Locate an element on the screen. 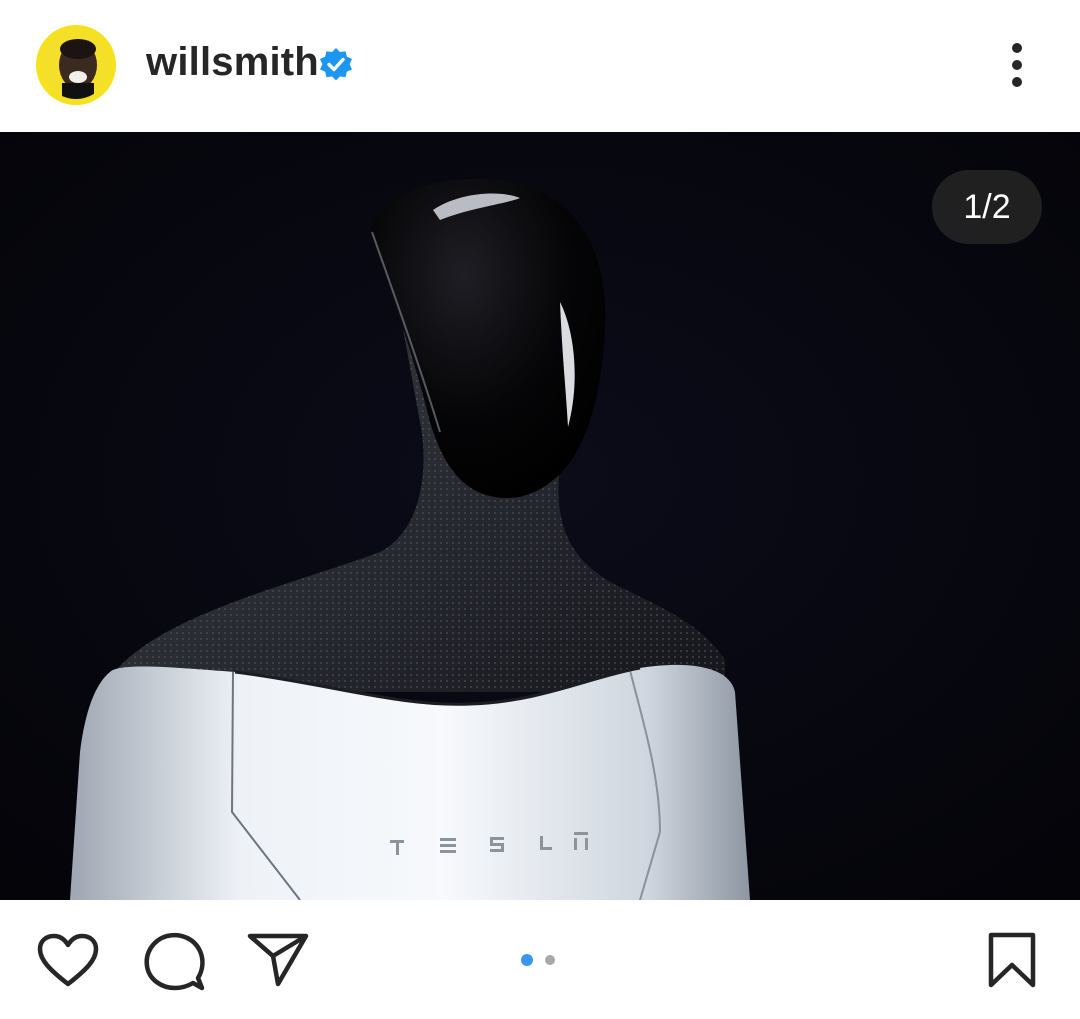  post-actions is located at coordinates (540, 959).